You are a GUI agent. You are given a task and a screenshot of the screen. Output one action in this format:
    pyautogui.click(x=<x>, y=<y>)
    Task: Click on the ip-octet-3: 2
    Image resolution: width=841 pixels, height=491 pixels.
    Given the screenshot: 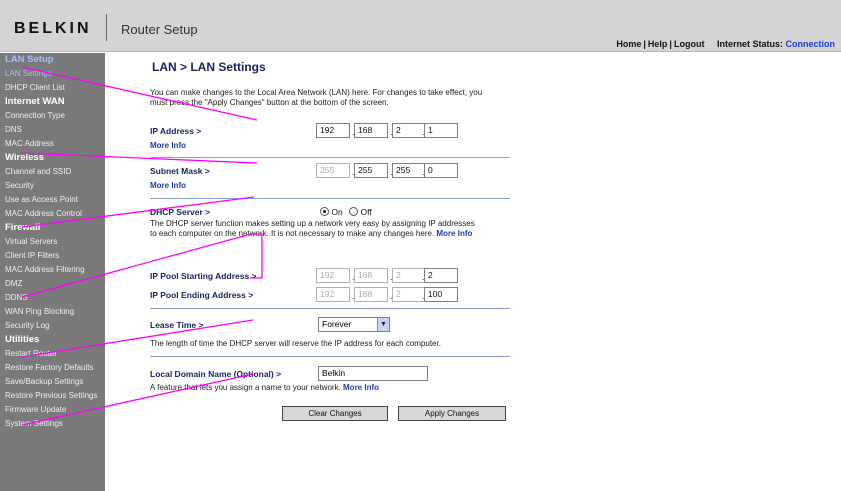 What is the action you would take?
    pyautogui.click(x=409, y=130)
    